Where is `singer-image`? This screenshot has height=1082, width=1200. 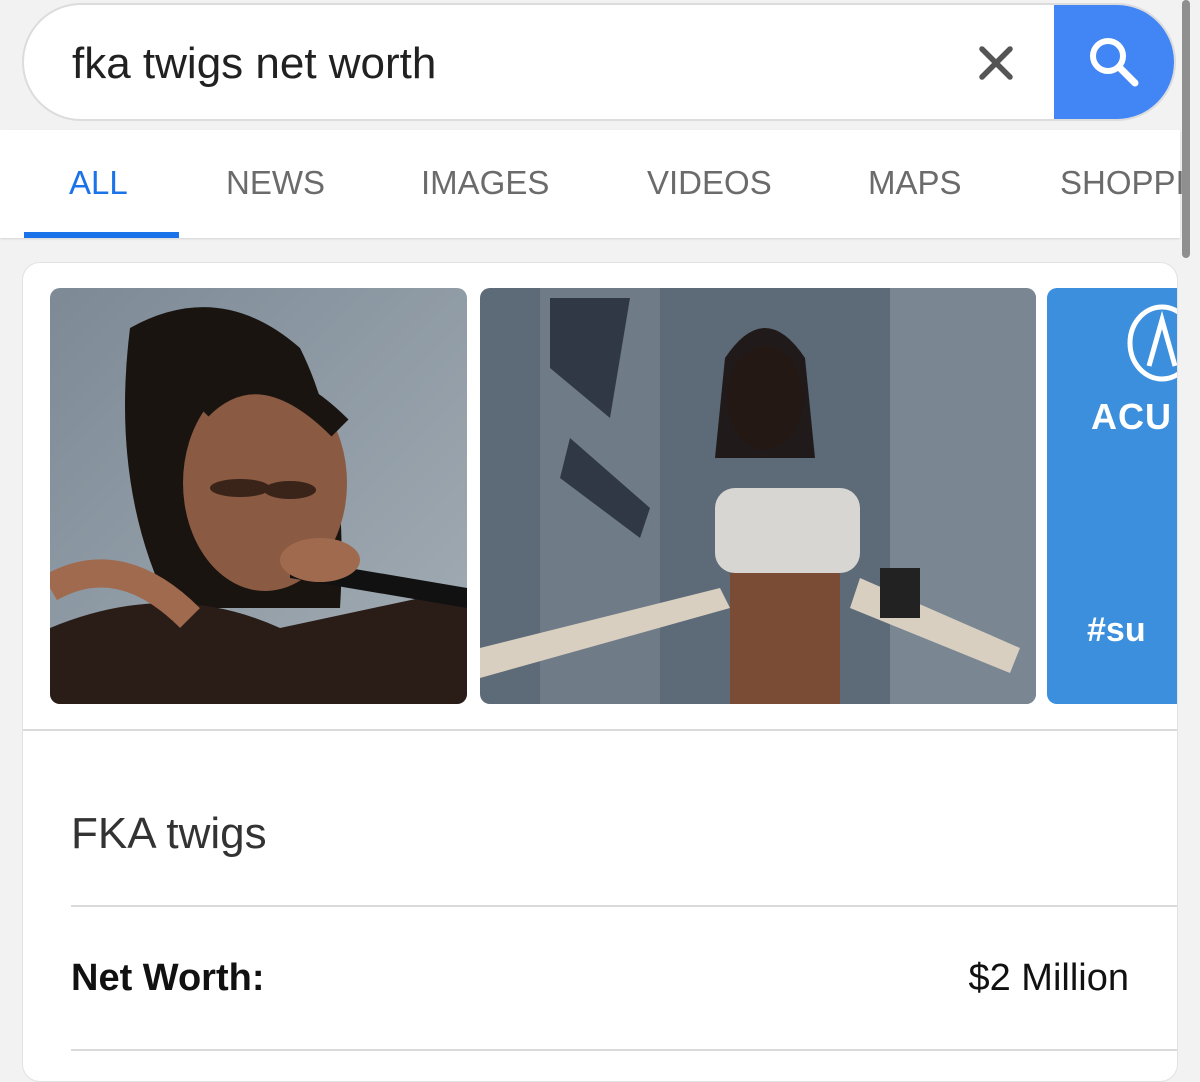
singer-image is located at coordinates (258, 496).